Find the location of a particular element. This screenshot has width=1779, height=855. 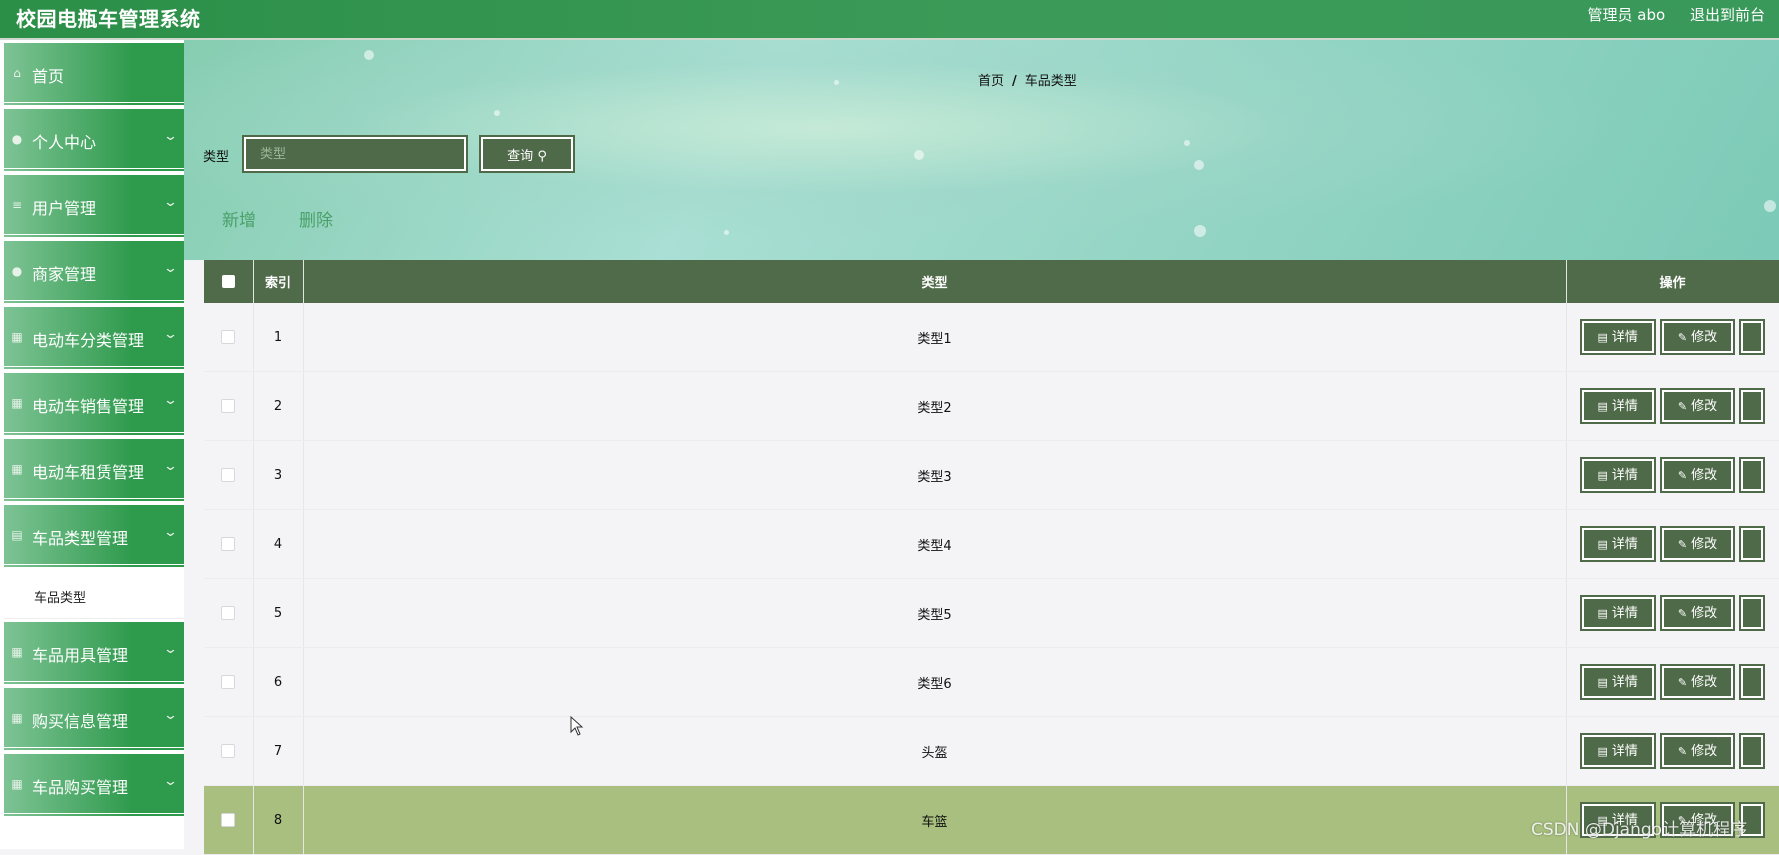

cell-index: 4 is located at coordinates (278, 544).